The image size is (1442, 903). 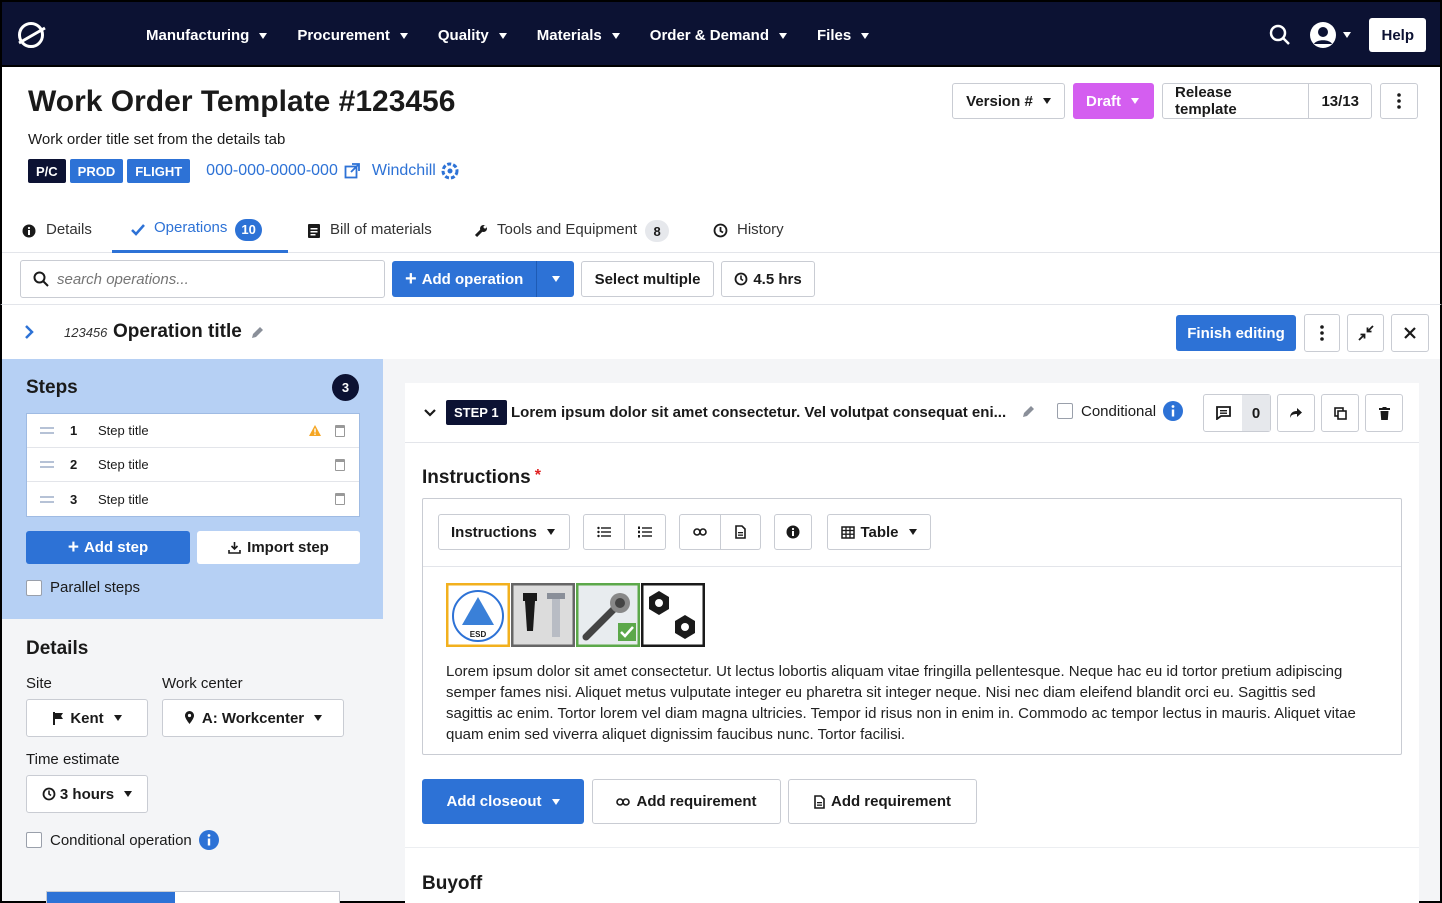 What do you see at coordinates (87, 718) in the screenshot?
I see `site-dropdown: Kent` at bounding box center [87, 718].